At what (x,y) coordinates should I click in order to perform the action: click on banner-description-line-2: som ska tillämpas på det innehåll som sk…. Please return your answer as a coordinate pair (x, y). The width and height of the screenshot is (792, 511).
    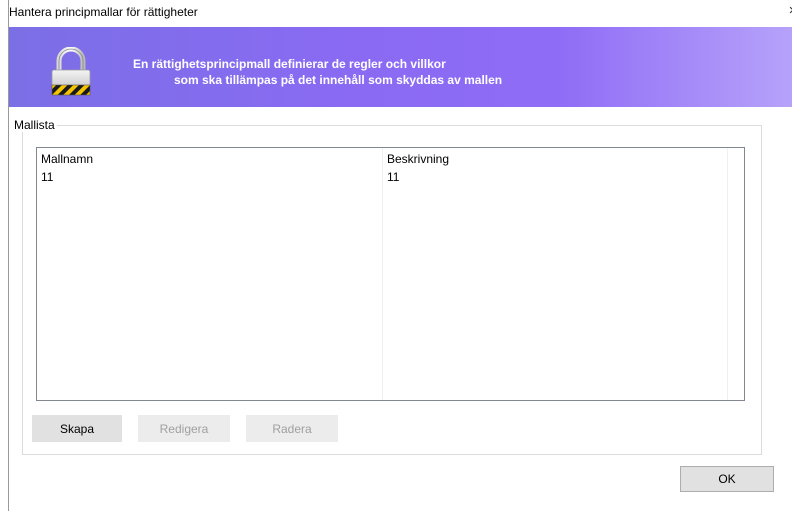
    Looking at the image, I should click on (338, 80).